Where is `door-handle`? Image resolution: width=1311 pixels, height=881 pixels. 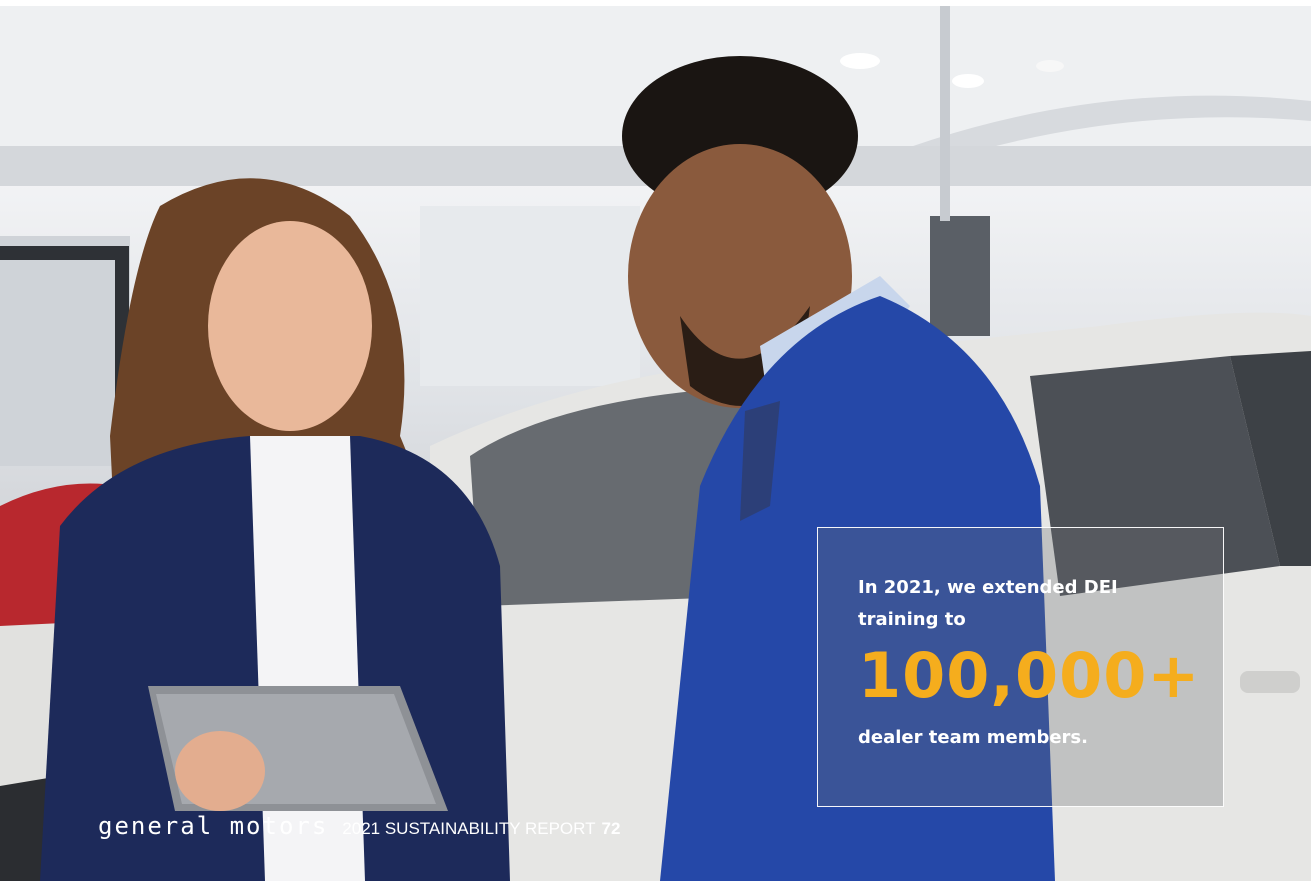 door-handle is located at coordinates (1270, 682).